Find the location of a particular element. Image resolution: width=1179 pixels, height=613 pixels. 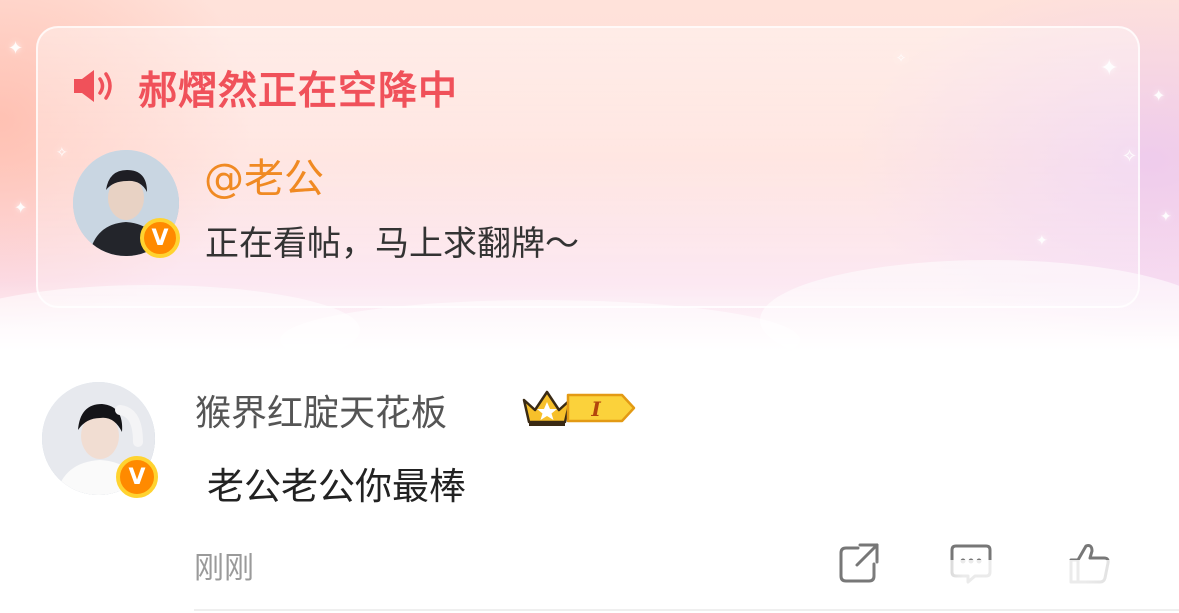

comment-timestamp: 刚刚 is located at coordinates (224, 568).